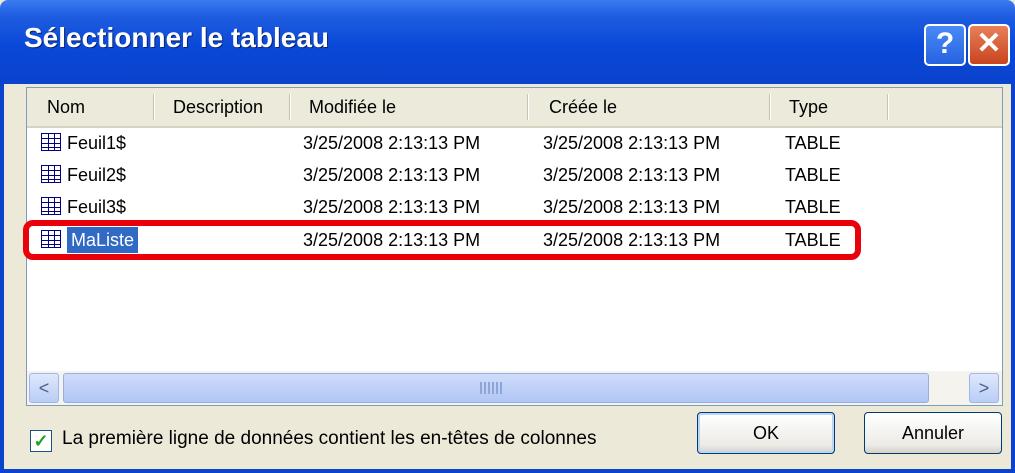  Describe the element at coordinates (766, 433) in the screenshot. I see `ok-button: OK` at that location.